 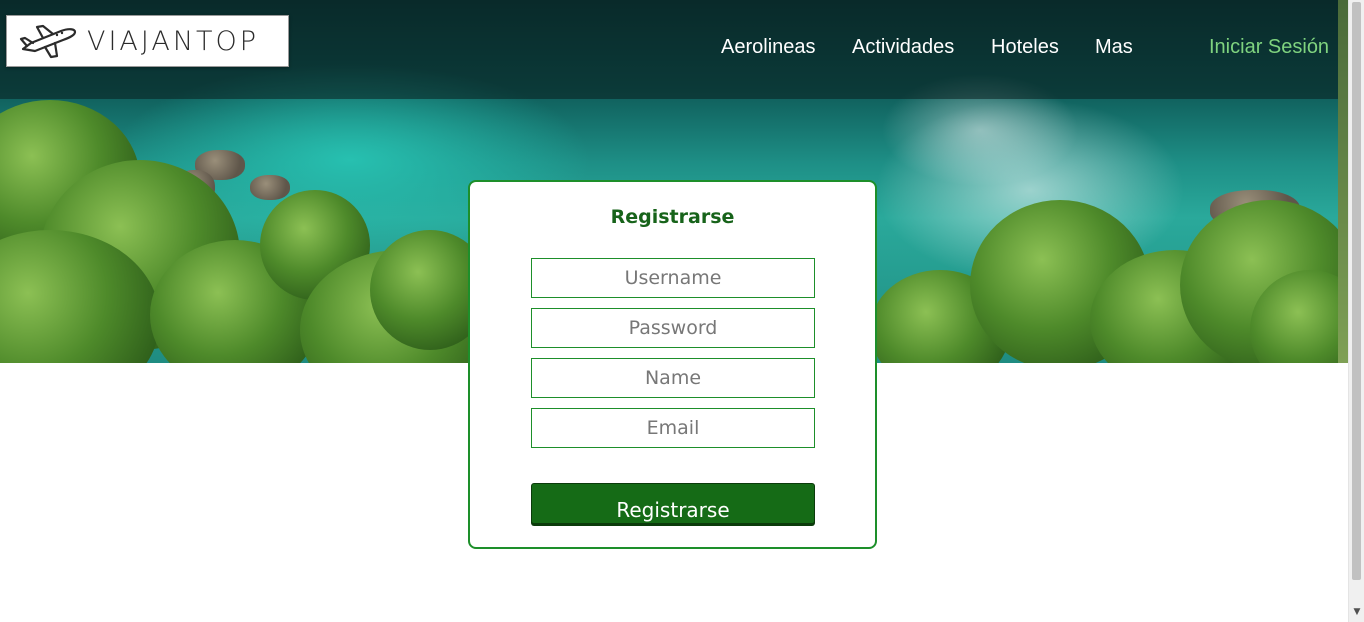 I want to click on username-input, so click(x=673, y=278).